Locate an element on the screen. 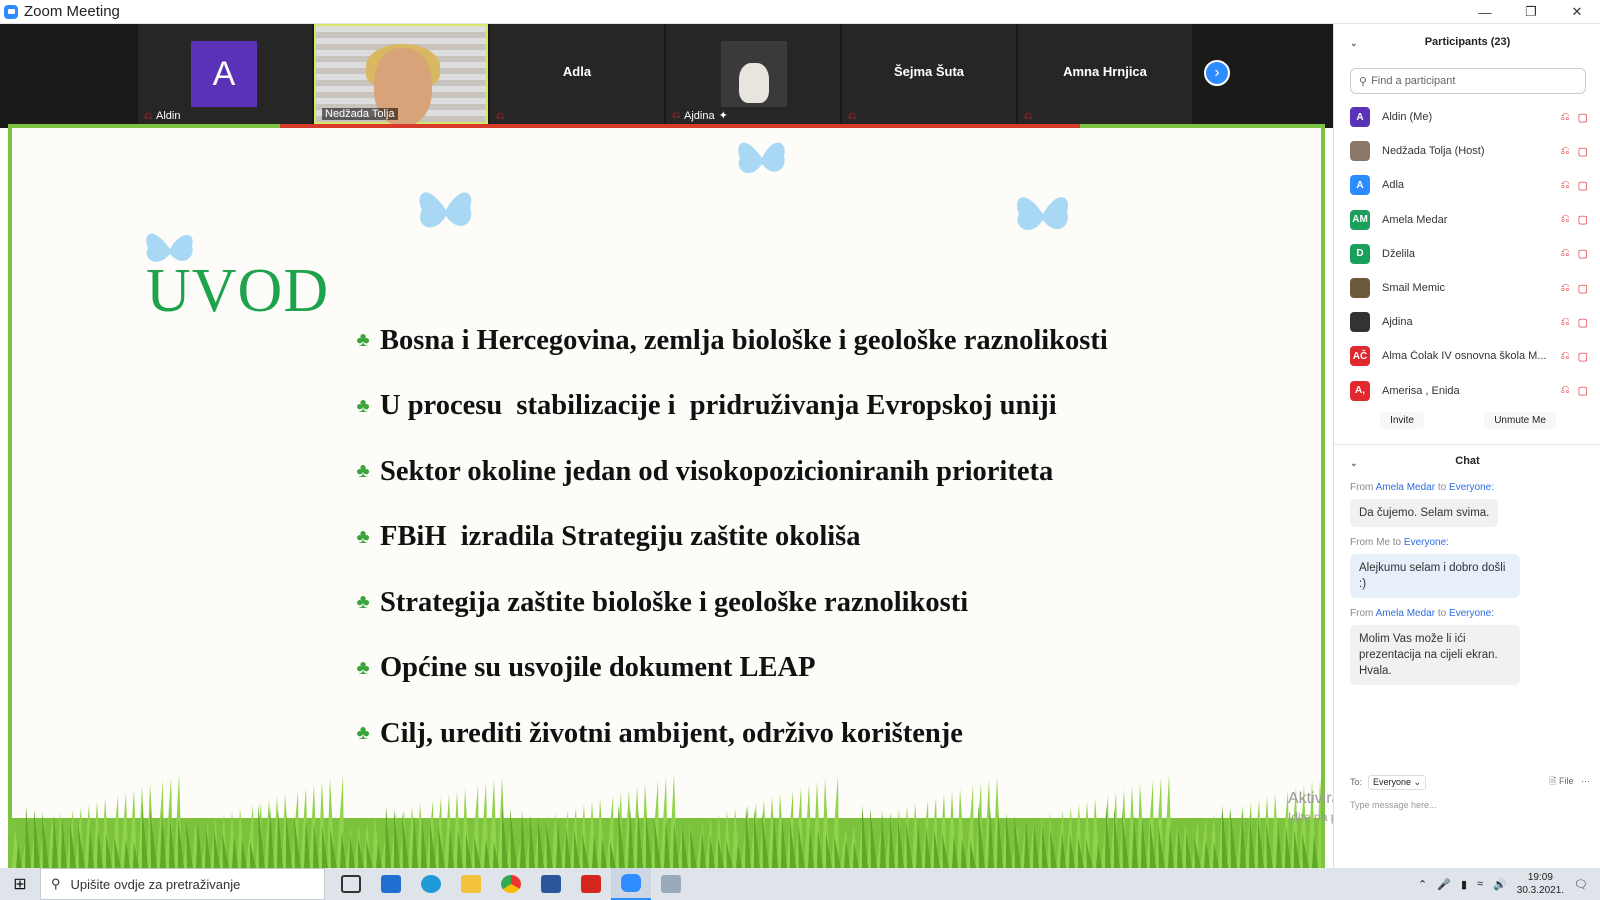 This screenshot has height=900, width=1600. participant-row: A Aldin (Me) ⎌ ▢ is located at coordinates (1469, 117).